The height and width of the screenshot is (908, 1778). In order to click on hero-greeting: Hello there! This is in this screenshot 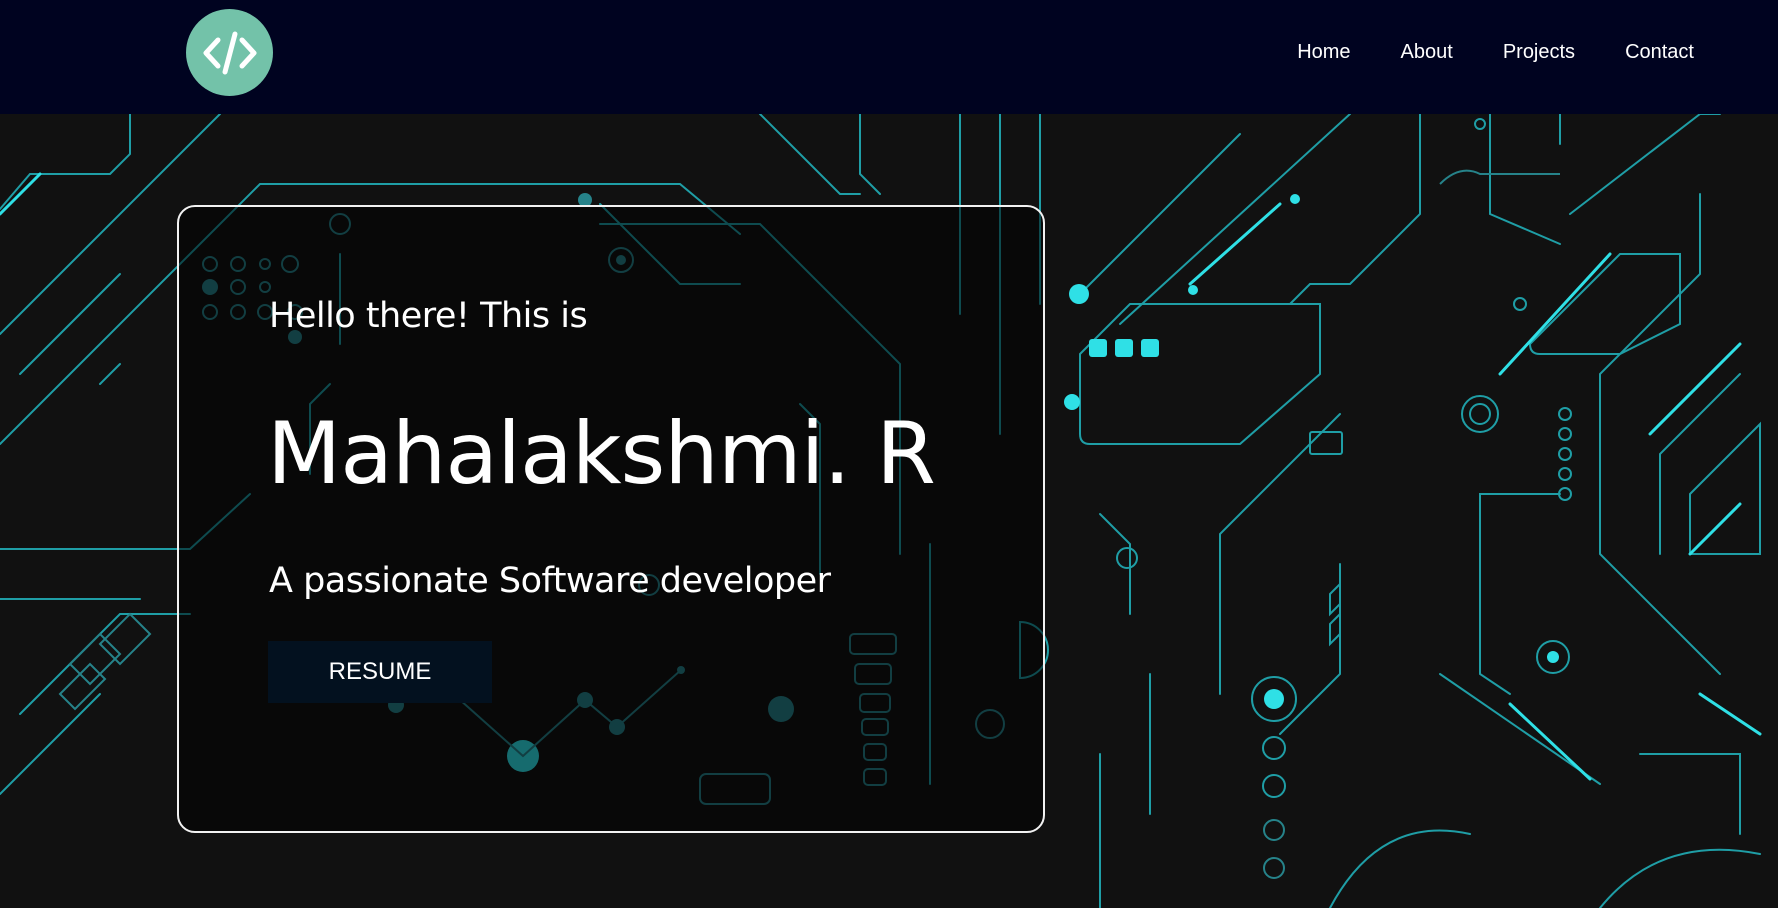, I will do `click(428, 316)`.